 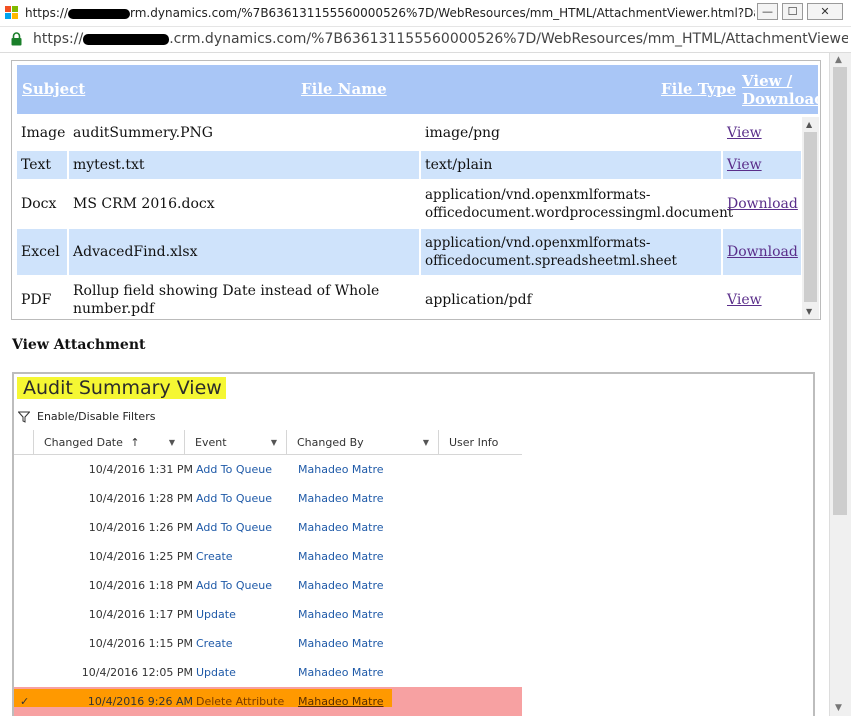 I want to click on subject-cell: Docx, so click(x=39, y=204).